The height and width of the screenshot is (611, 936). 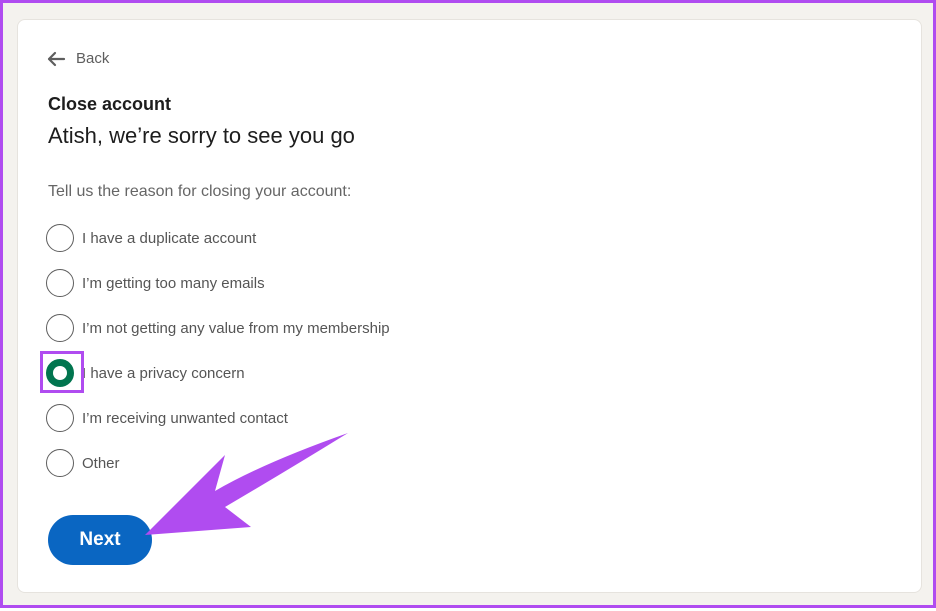 What do you see at coordinates (100, 540) in the screenshot?
I see `next-button: Next` at bounding box center [100, 540].